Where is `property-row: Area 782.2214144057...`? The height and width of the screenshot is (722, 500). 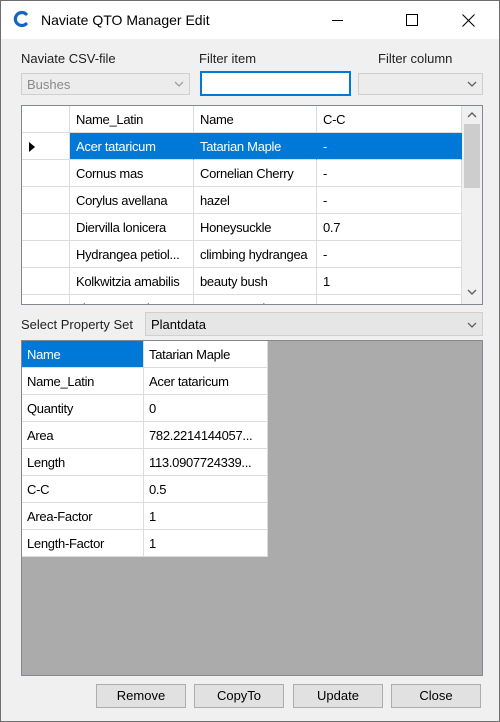 property-row: Area 782.2214144057... is located at coordinates (145, 435).